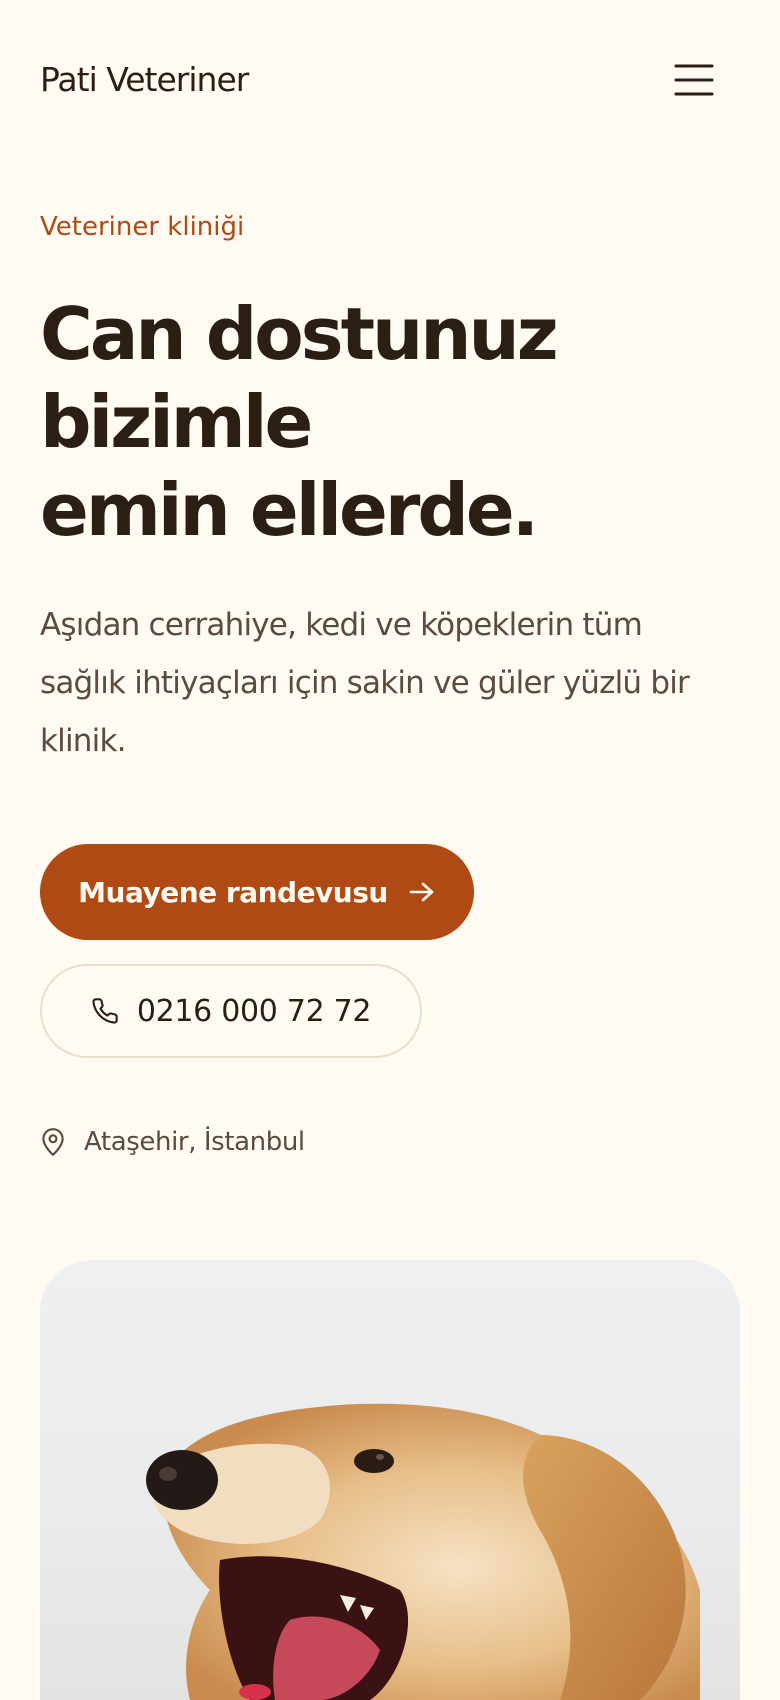 The height and width of the screenshot is (1700, 780). I want to click on call-phone-button: 0216 000 72 72, so click(231, 1011).